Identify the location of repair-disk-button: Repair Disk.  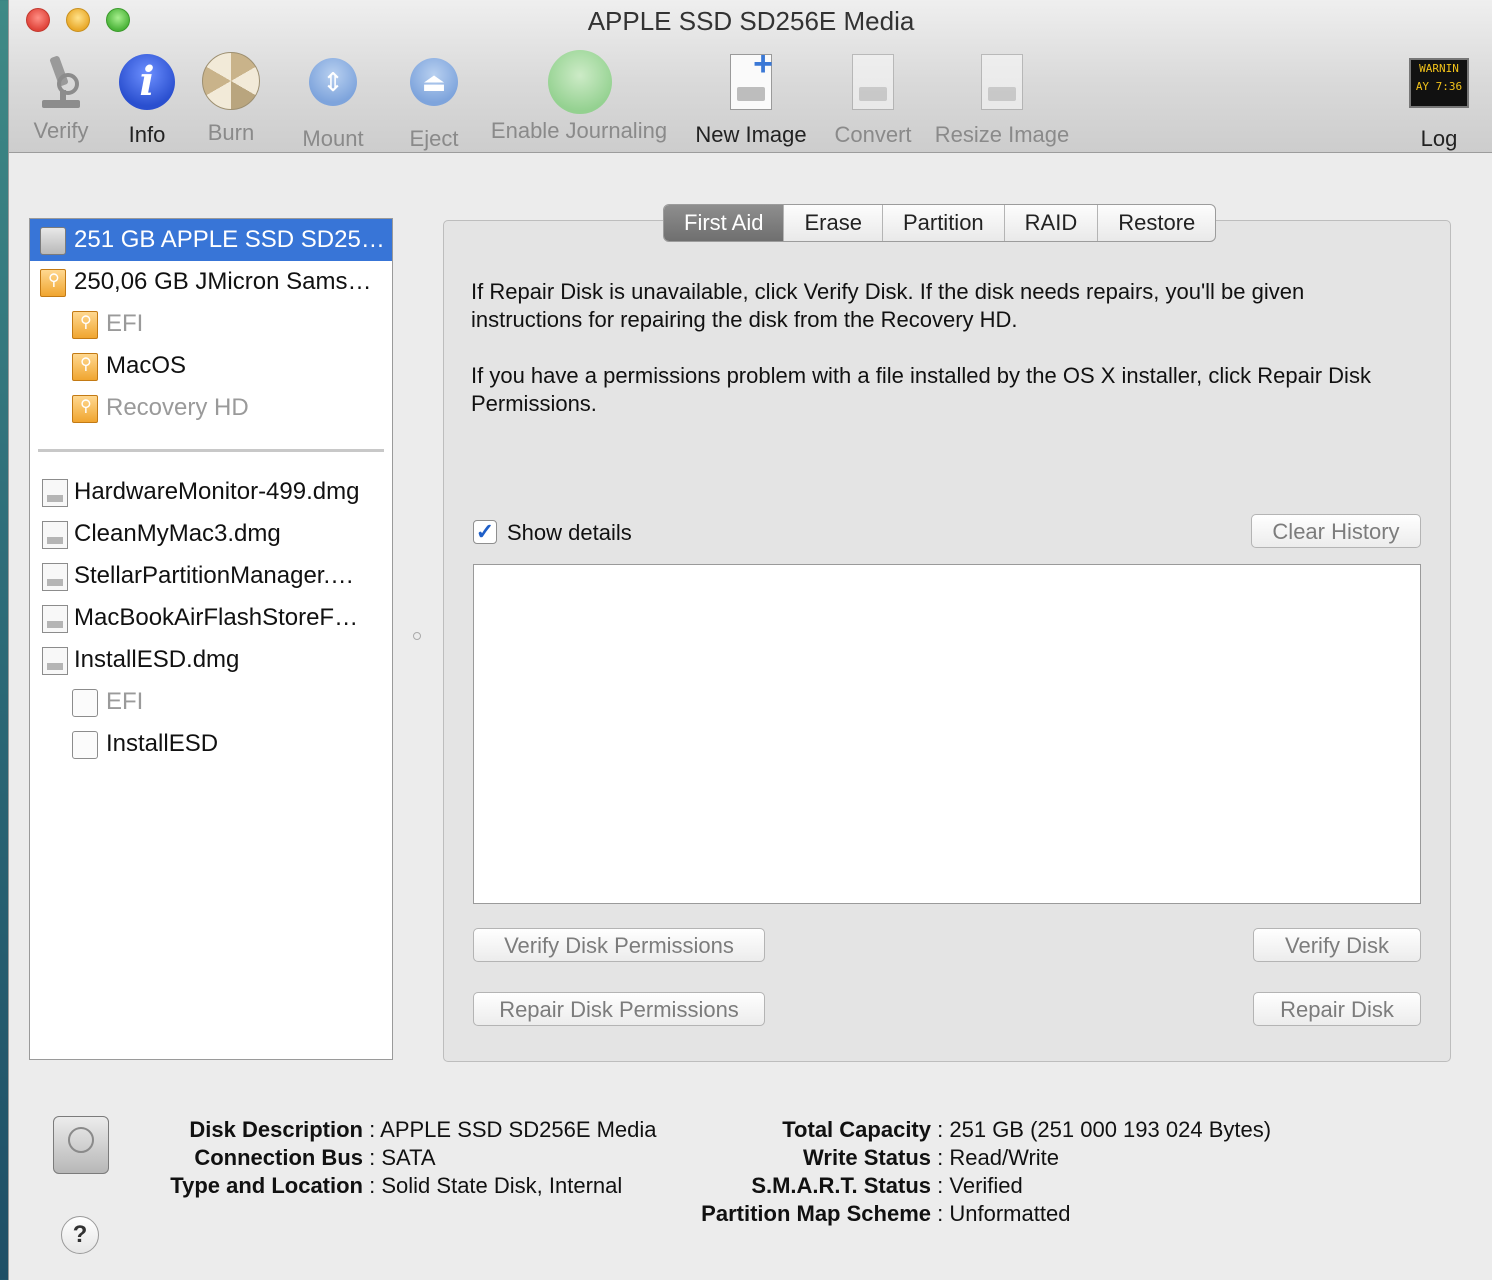
(1337, 1009).